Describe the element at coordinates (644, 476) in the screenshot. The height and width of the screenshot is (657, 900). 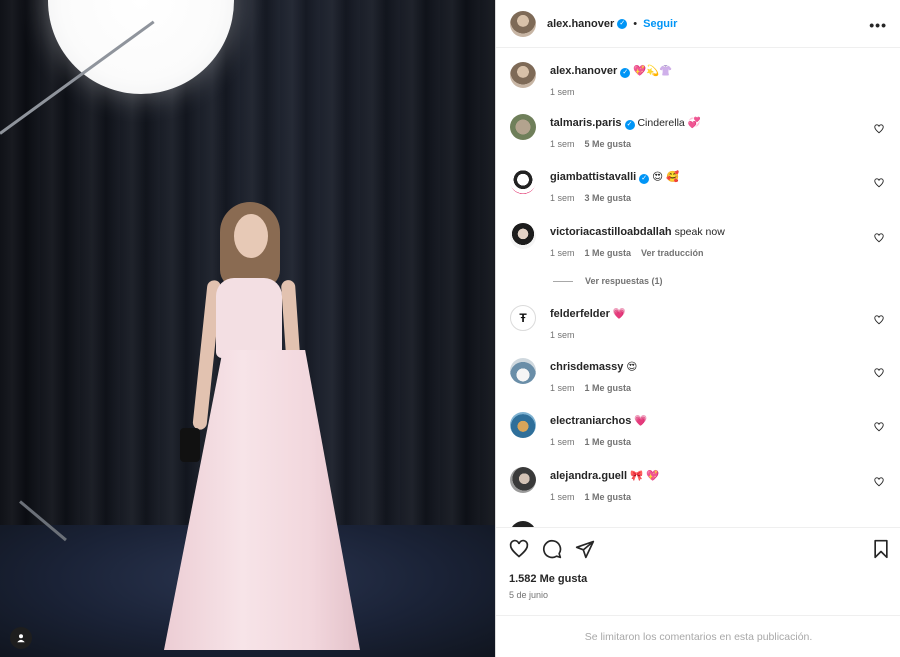
I see `comment-text: 🎀 💖` at that location.